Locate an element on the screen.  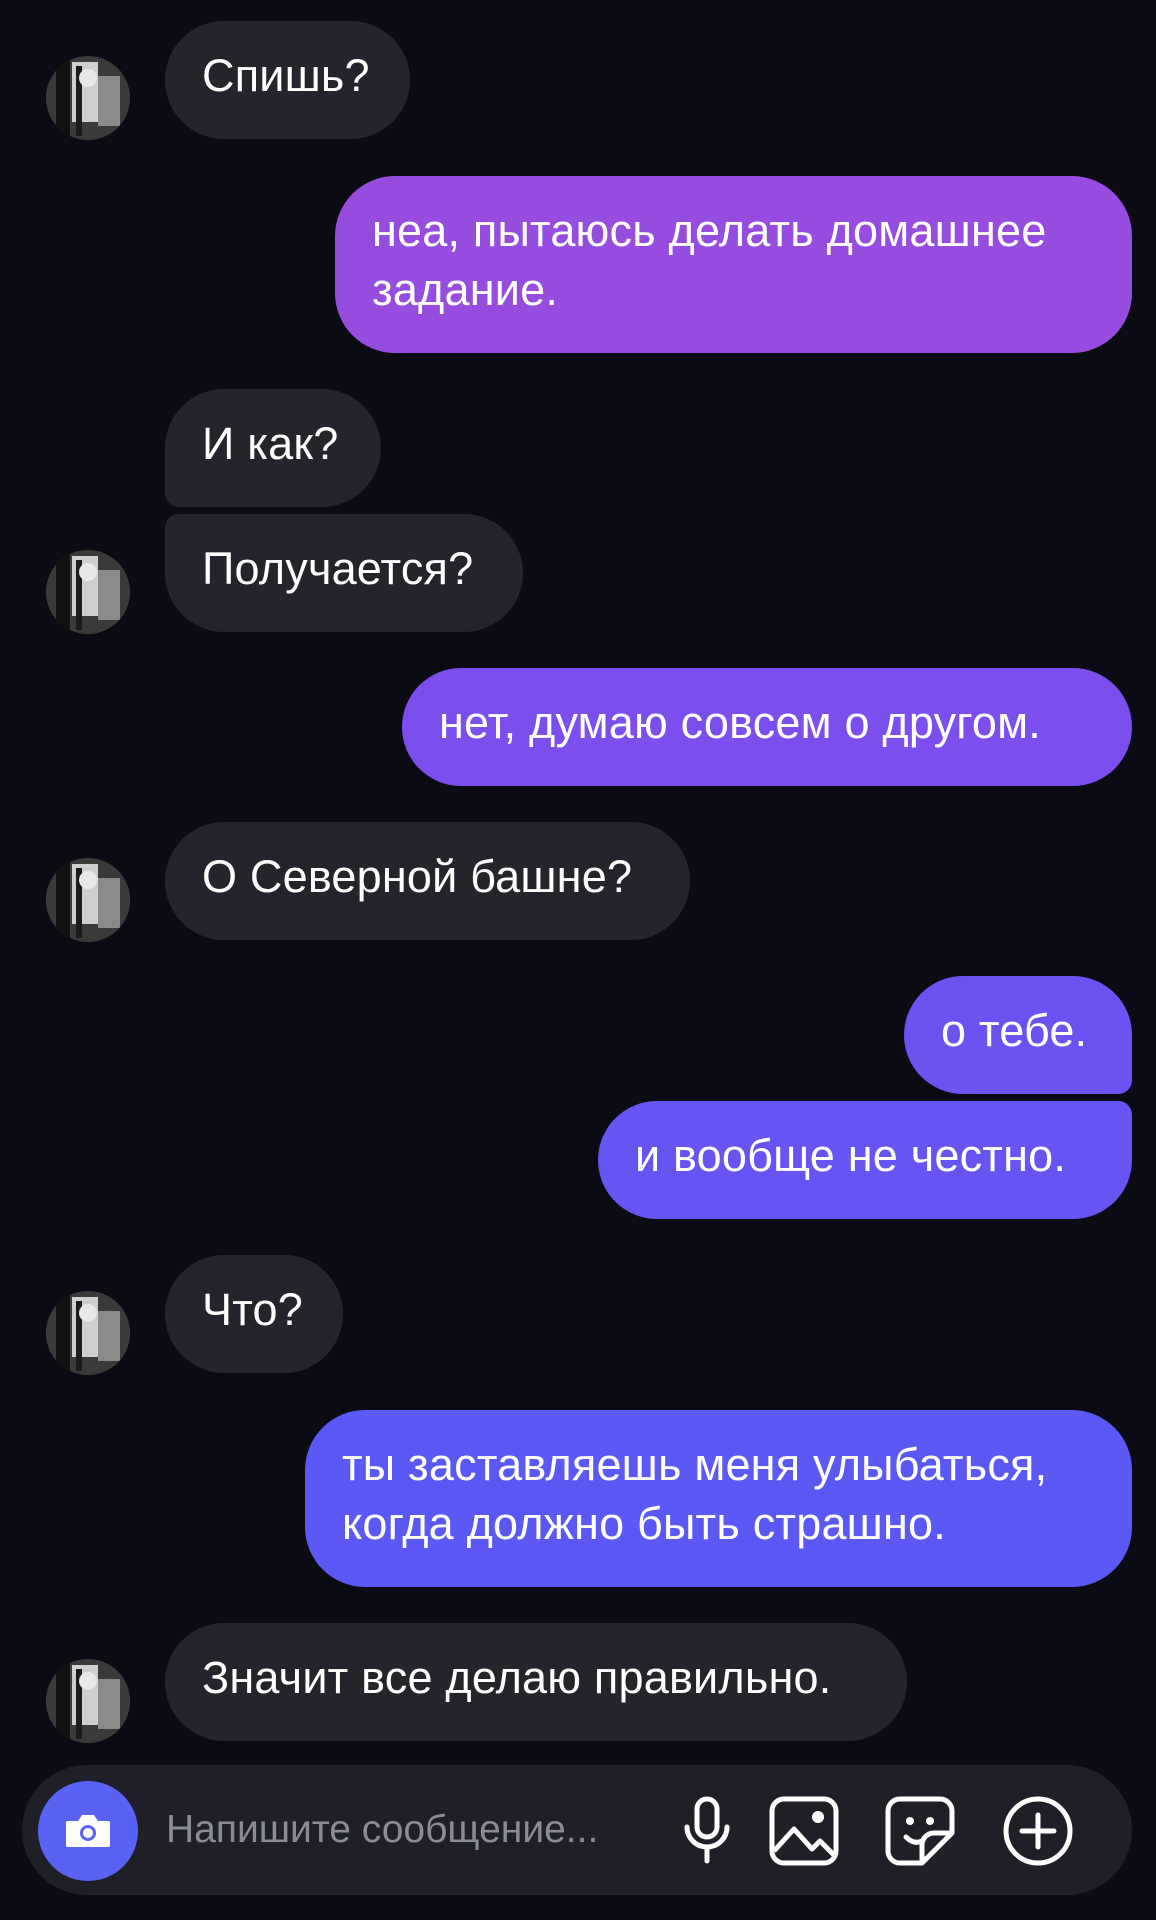
incoming-message-bubble: О Северной башне? is located at coordinates (427, 881).